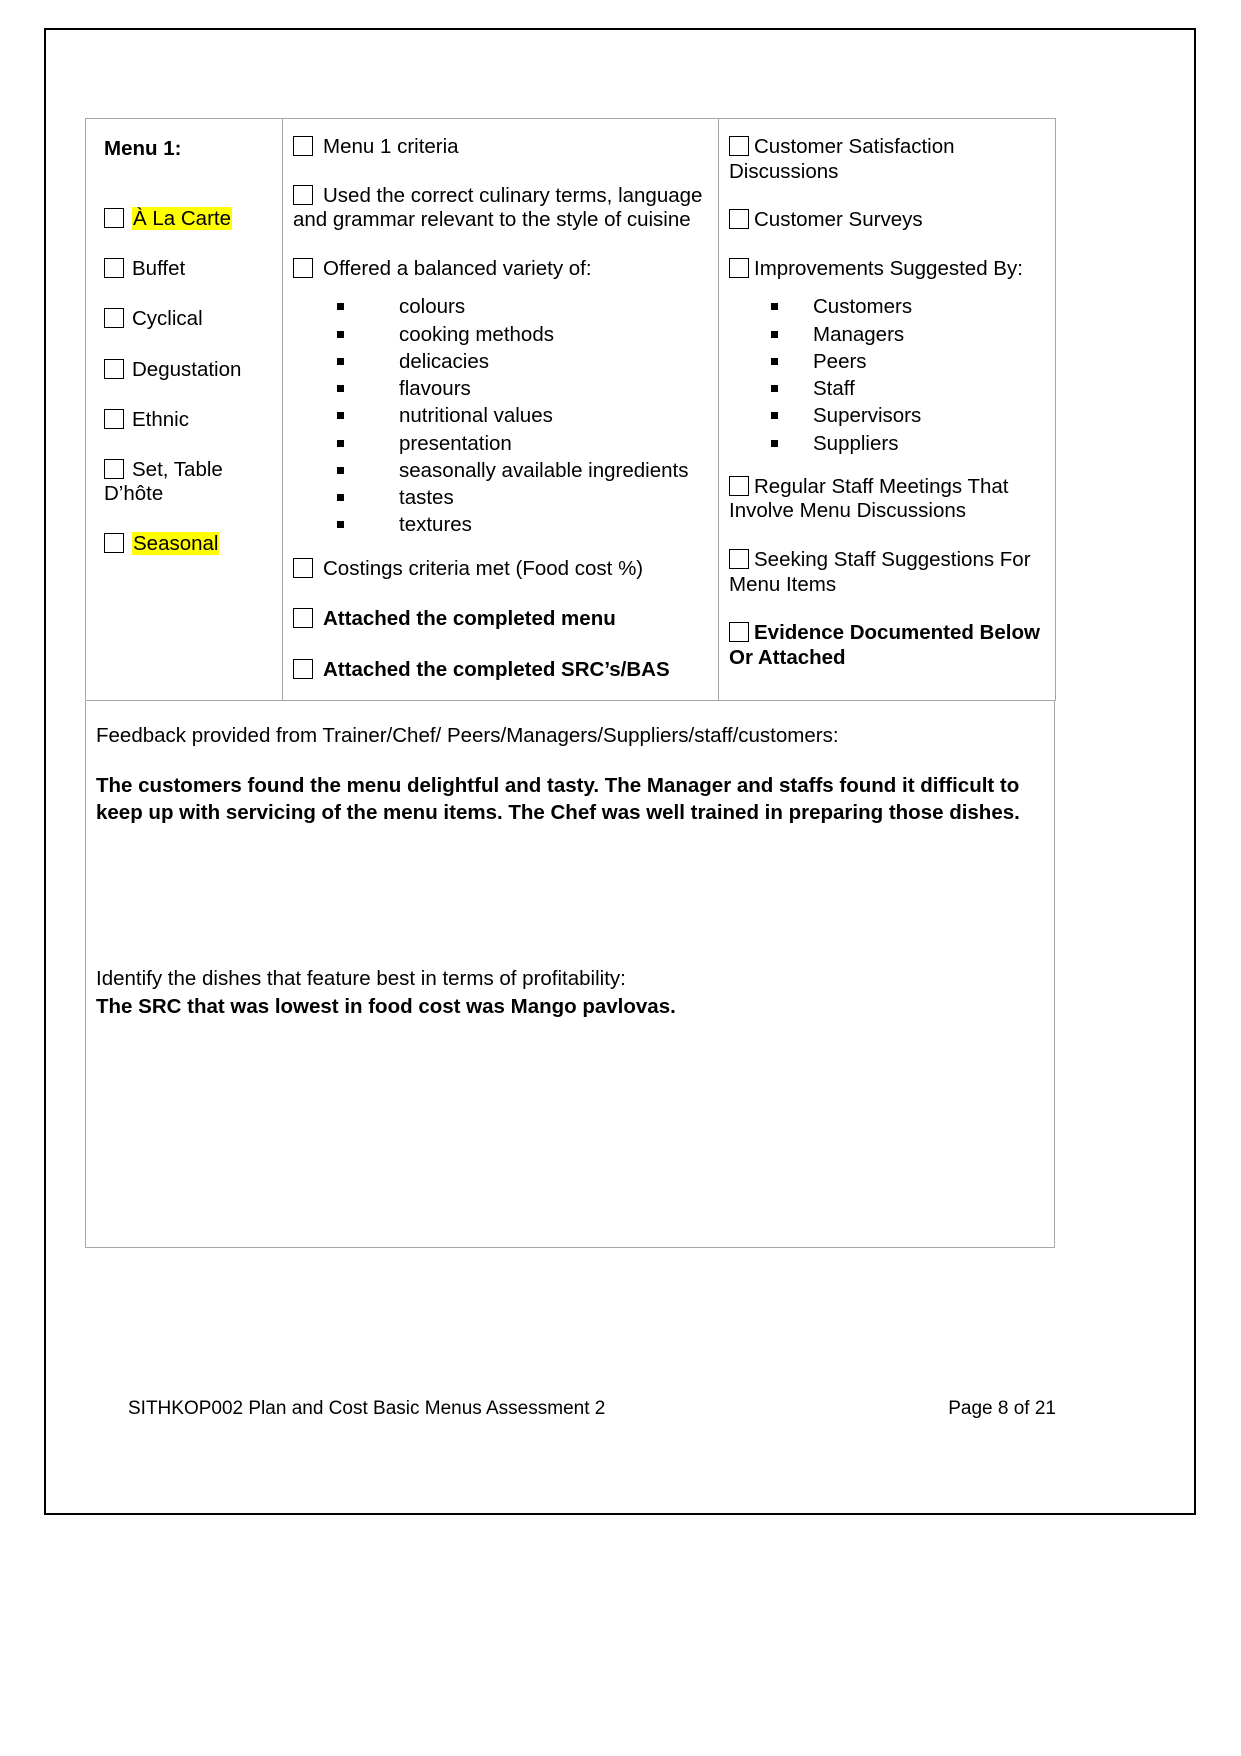 This screenshot has width=1241, height=1756. Describe the element at coordinates (483, 568) in the screenshot. I see `criteria-label: Costings criteria met (Food cost %)` at that location.